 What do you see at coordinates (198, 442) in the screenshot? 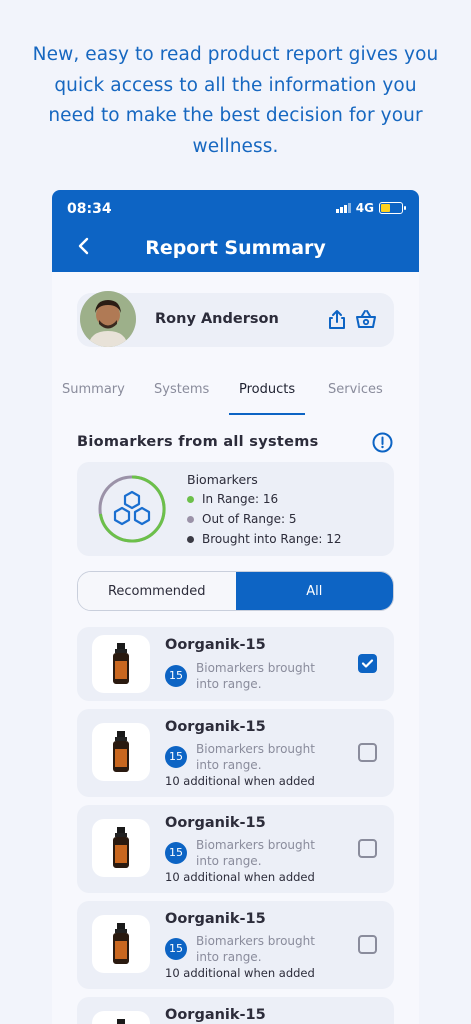
I see `section-title: Biomarkers from all systems` at bounding box center [198, 442].